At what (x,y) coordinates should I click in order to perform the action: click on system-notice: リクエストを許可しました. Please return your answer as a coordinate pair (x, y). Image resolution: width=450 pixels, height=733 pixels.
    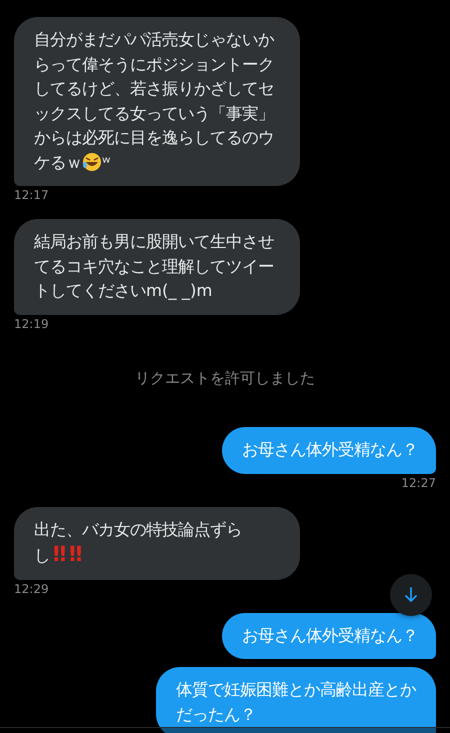
    Looking at the image, I should click on (225, 378).